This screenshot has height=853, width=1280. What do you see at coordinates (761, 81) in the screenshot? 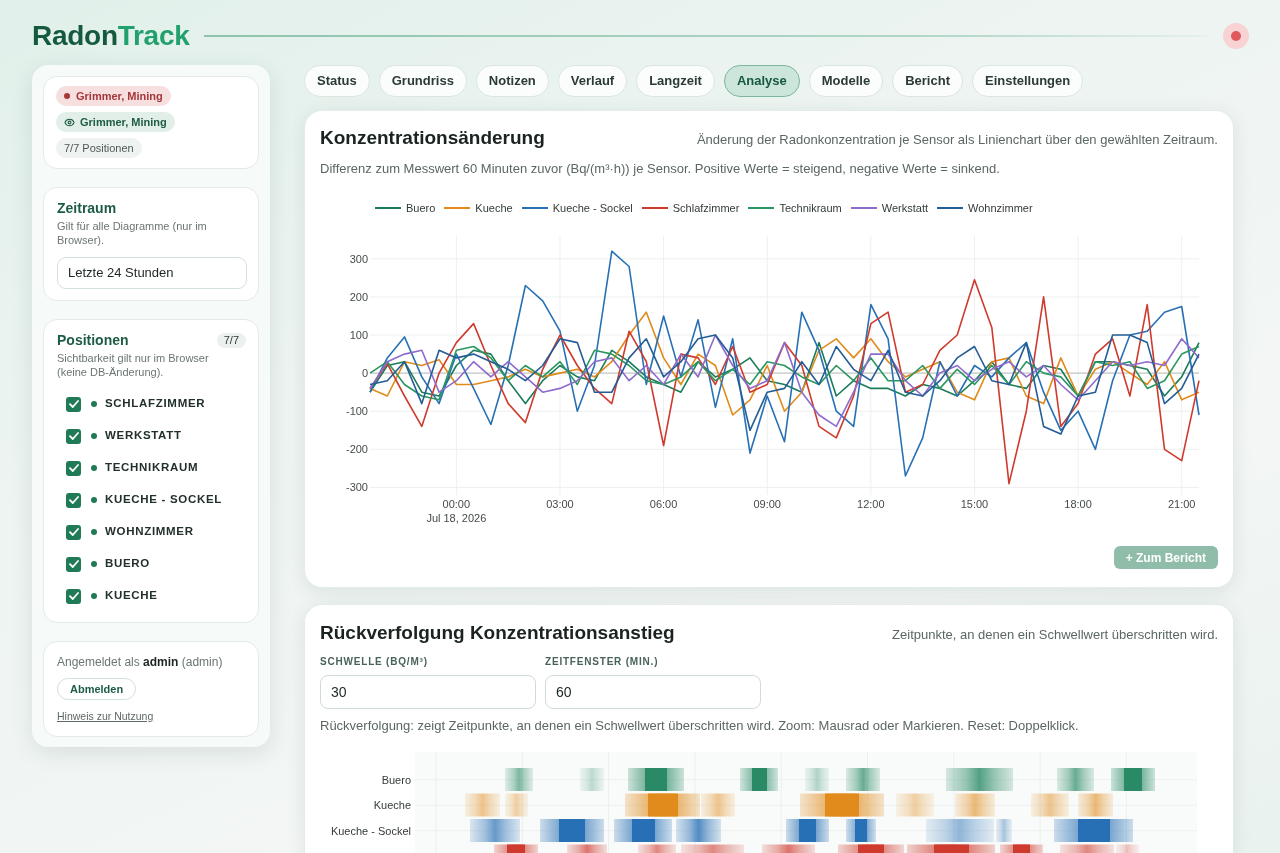
I see `tab: Analyse` at bounding box center [761, 81].